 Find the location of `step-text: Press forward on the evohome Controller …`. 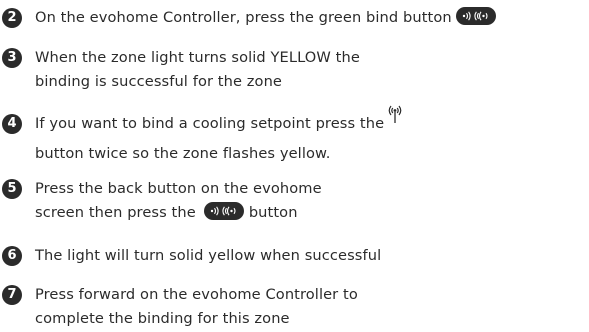

step-text: Press forward on the evohome Controller … is located at coordinates (310, 307).